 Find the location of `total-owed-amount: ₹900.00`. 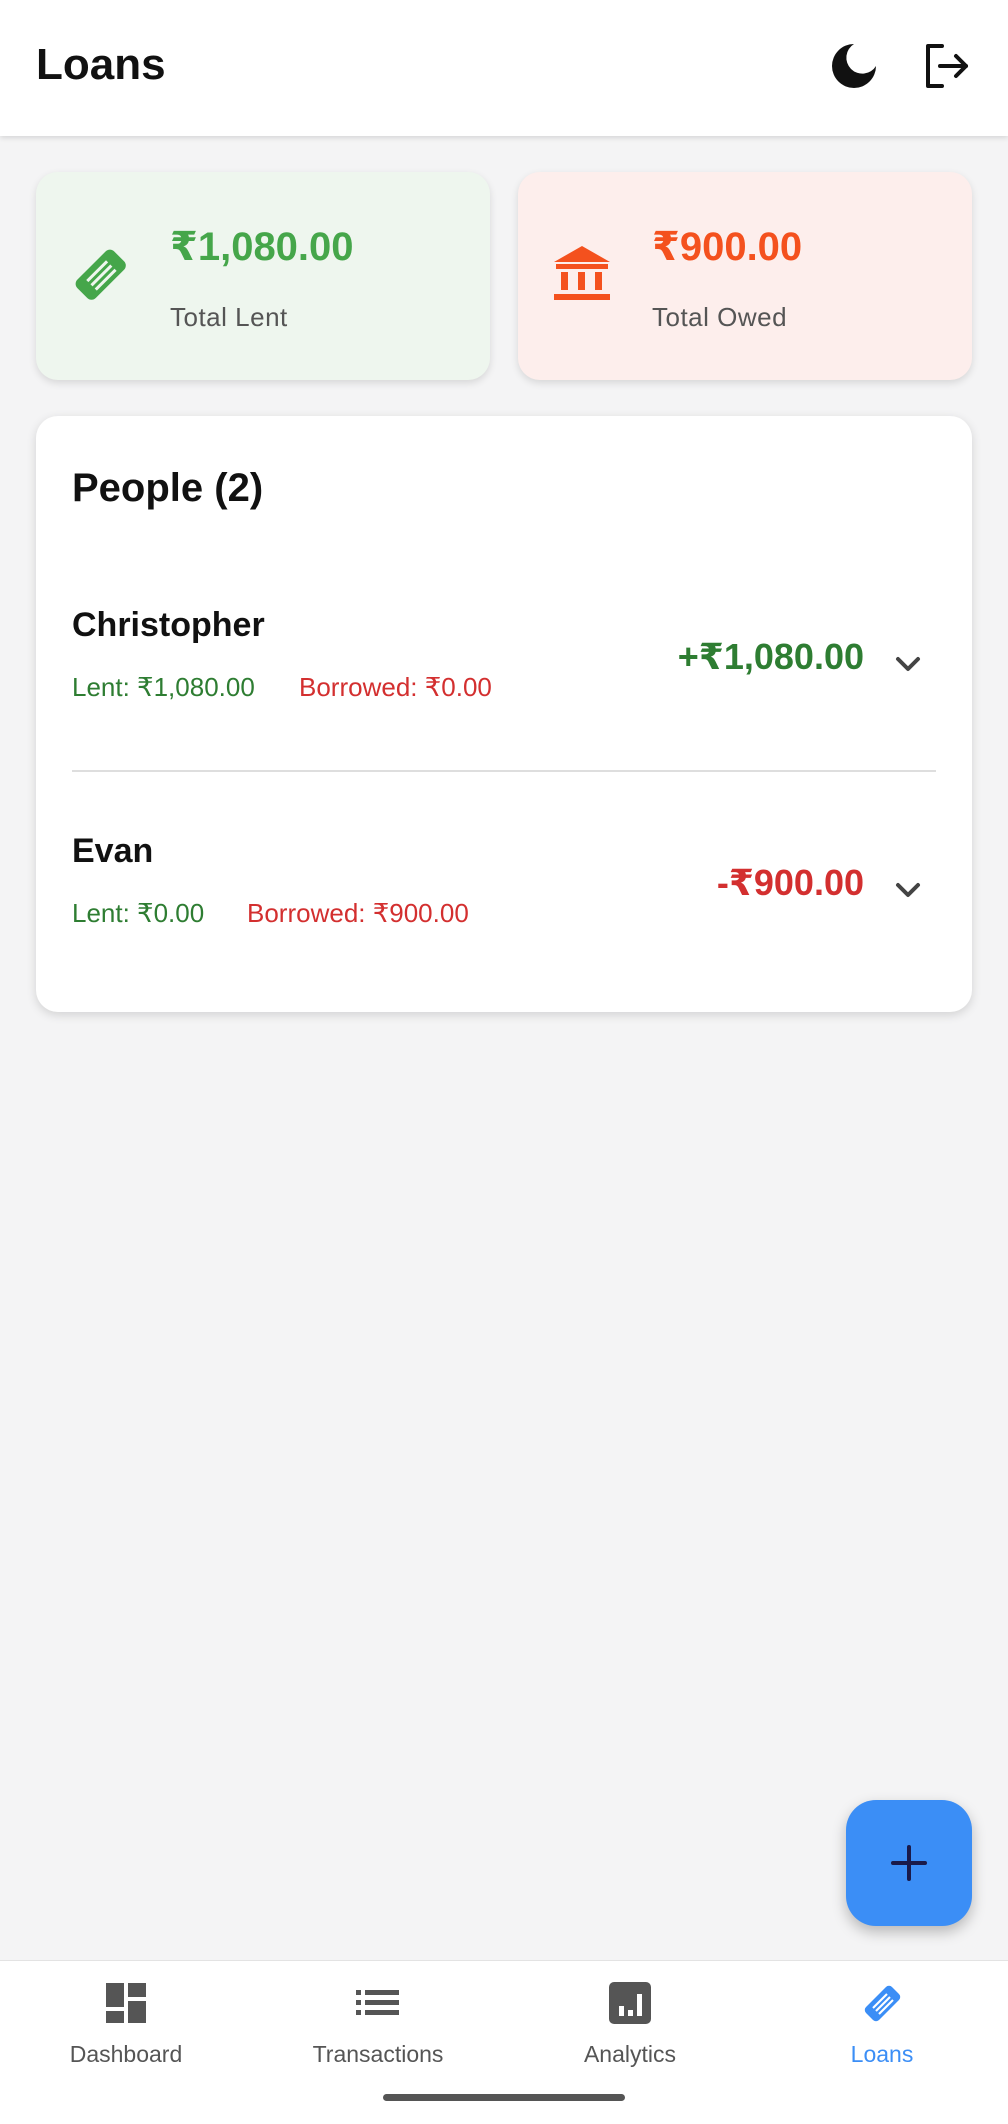

total-owed-amount: ₹900.00 is located at coordinates (727, 247).